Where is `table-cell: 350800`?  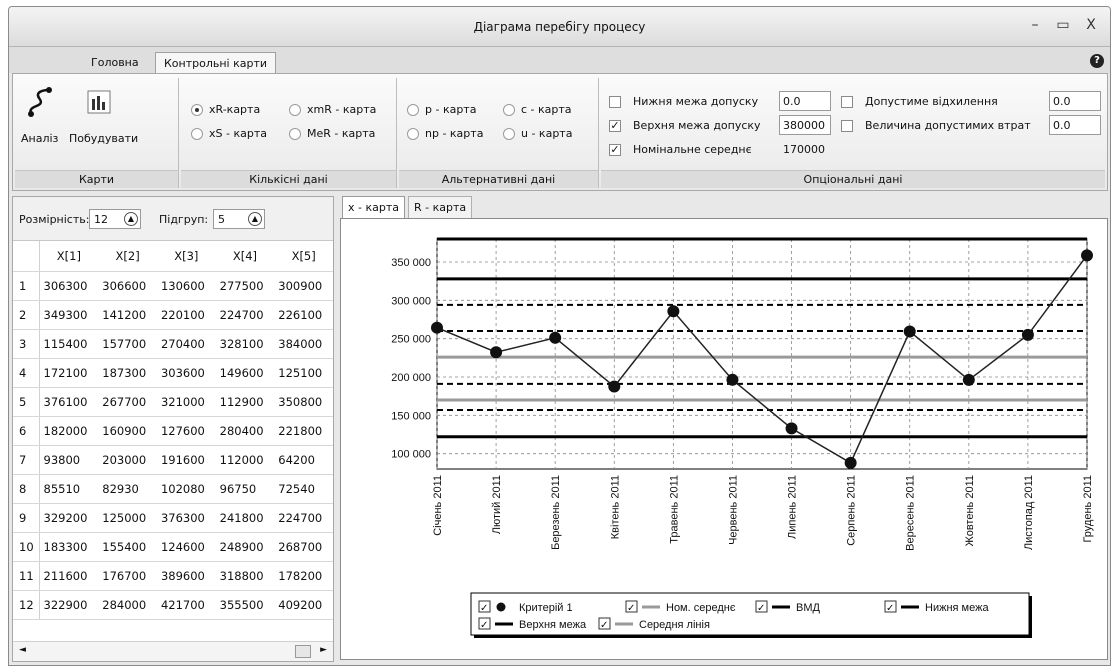
table-cell: 350800 is located at coordinates (303, 402).